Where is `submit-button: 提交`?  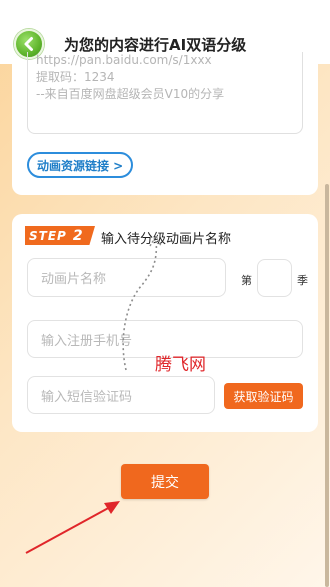
submit-button: 提交 is located at coordinates (165, 481).